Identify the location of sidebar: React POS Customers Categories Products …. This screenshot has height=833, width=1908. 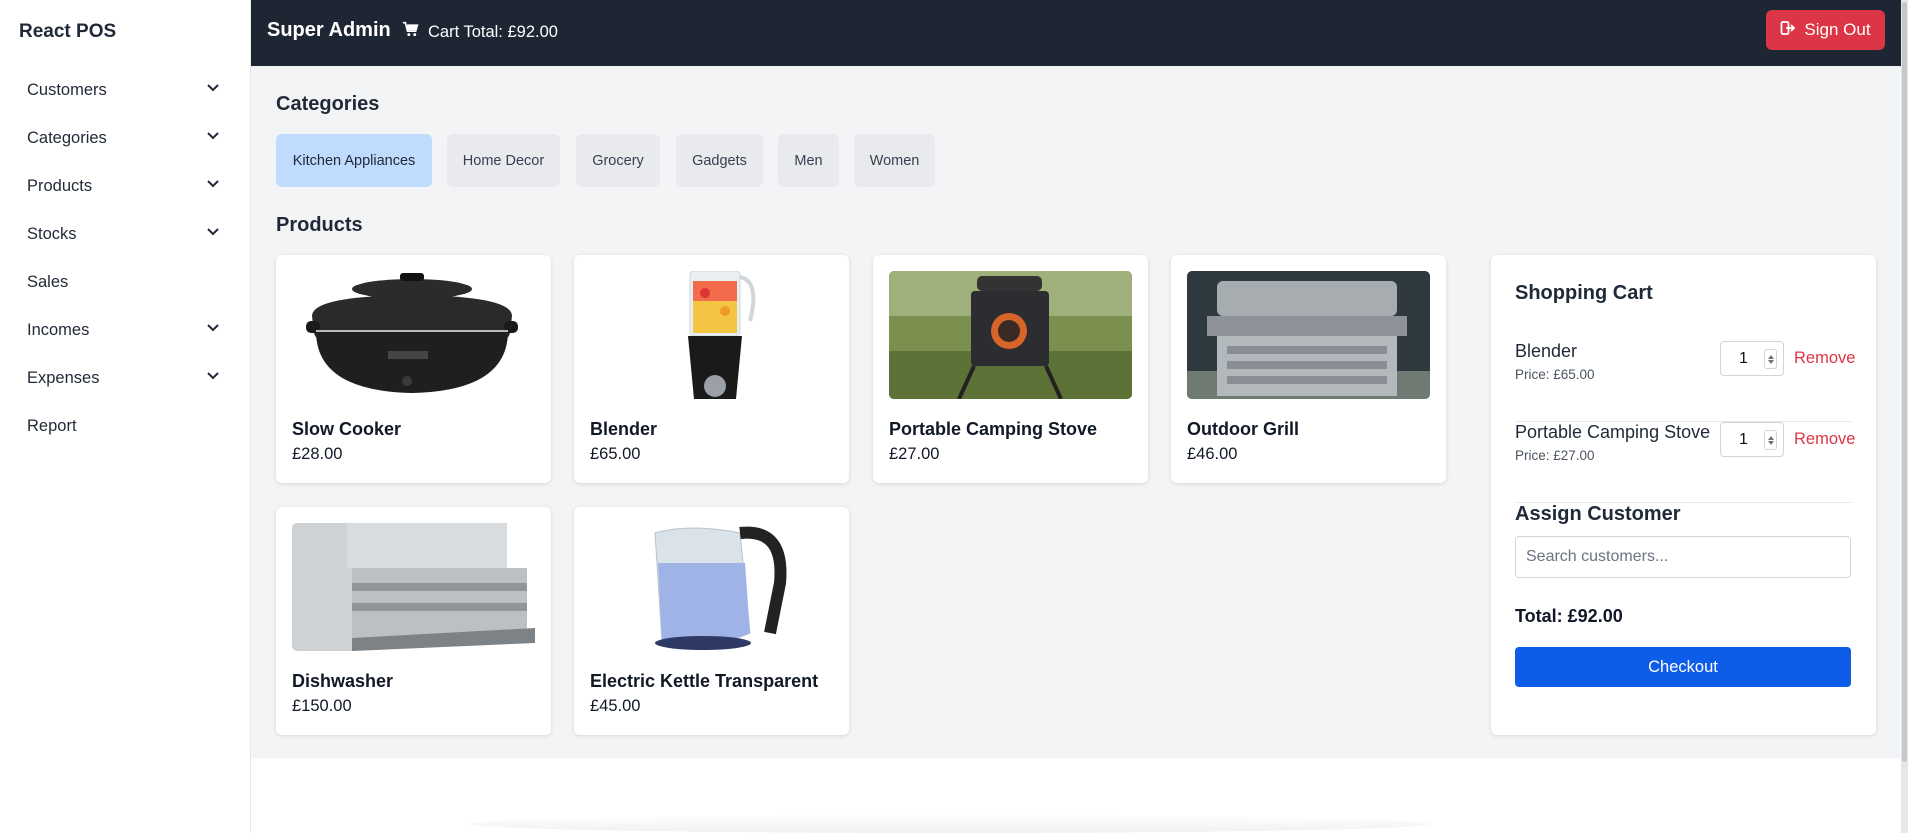
(125, 416).